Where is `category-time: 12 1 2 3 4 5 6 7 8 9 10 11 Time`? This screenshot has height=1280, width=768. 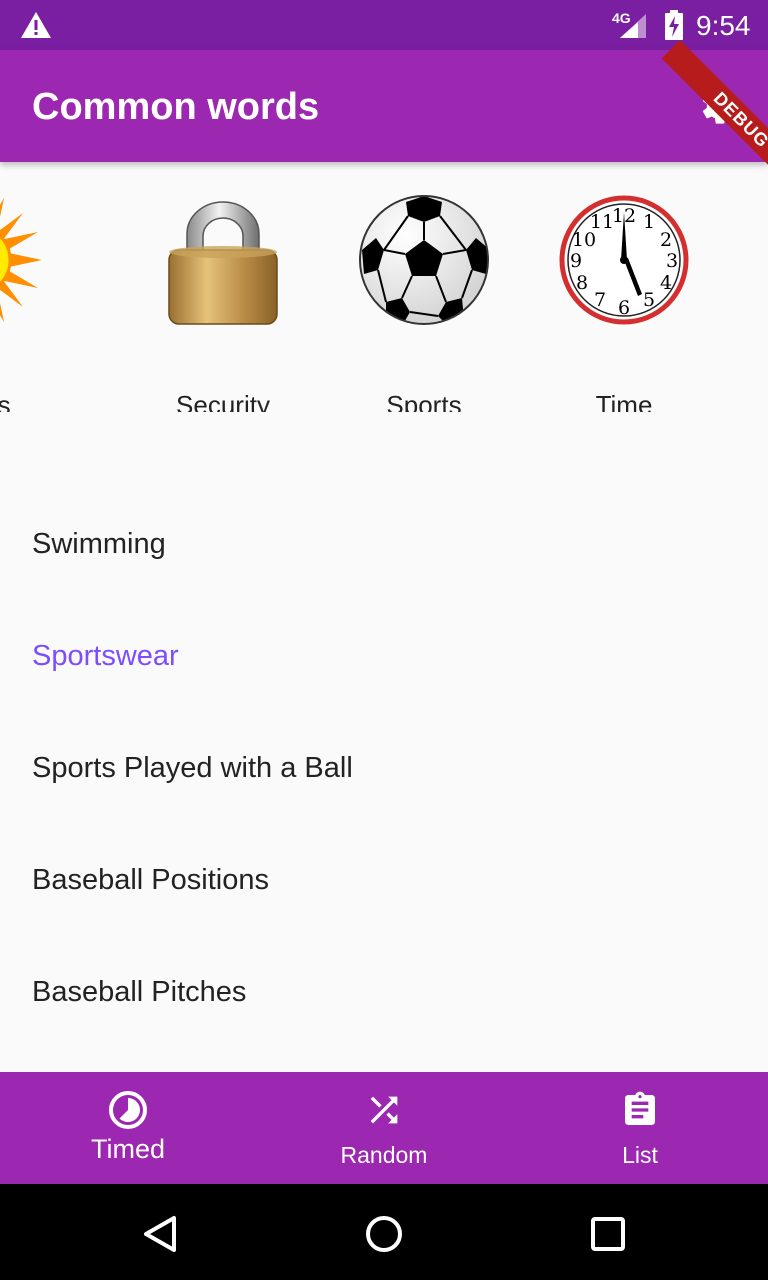 category-time: 12 1 2 3 4 5 6 7 8 9 10 11 Time is located at coordinates (624, 301).